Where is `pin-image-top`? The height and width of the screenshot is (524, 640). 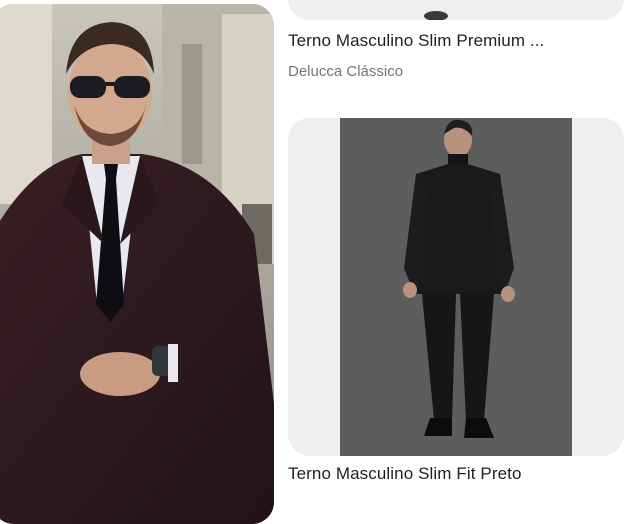
pin-image-top is located at coordinates (456, 10).